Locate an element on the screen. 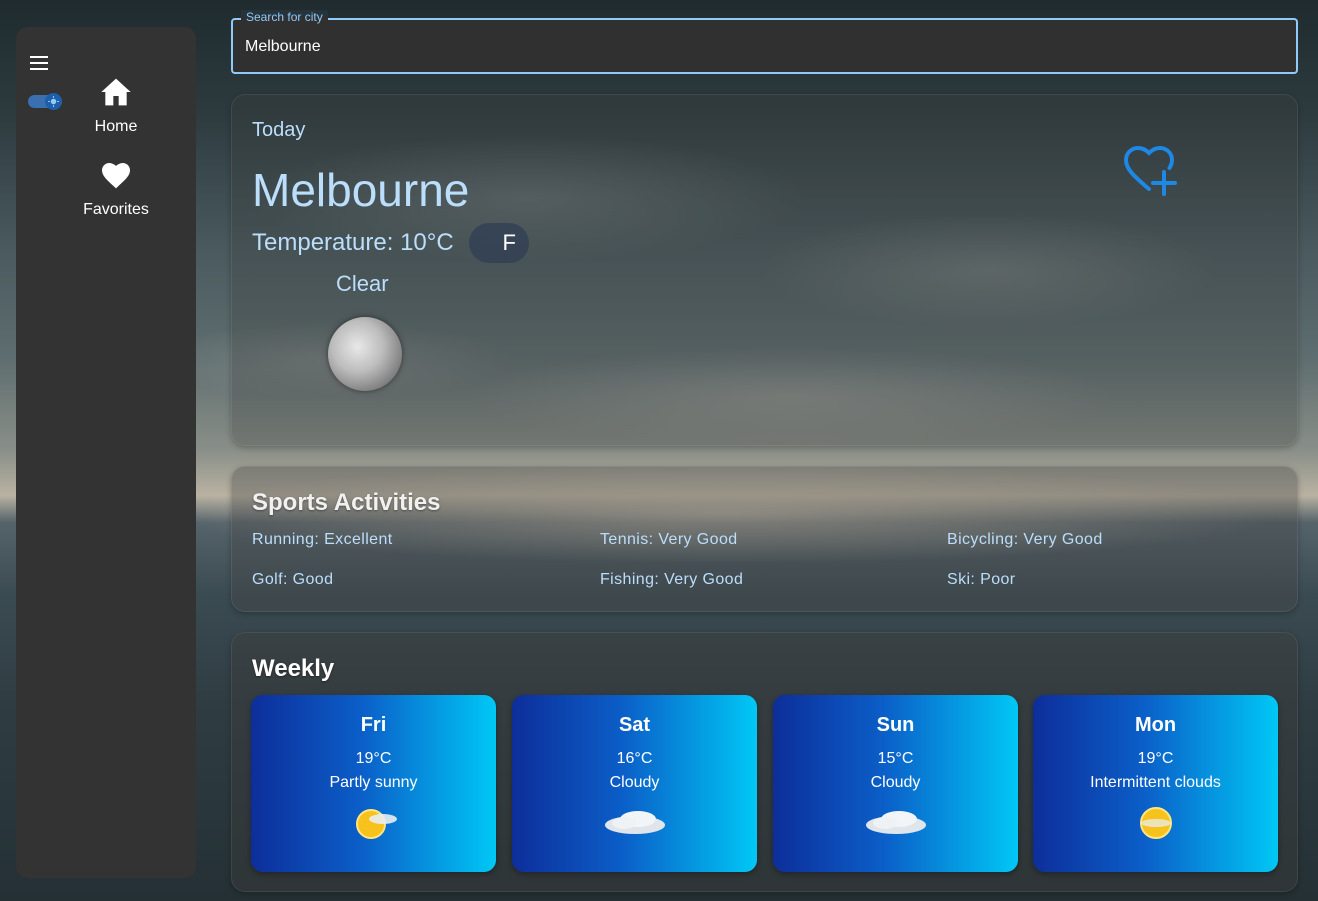 This screenshot has height=901, width=1318. sun-icon is located at coordinates (53, 101).